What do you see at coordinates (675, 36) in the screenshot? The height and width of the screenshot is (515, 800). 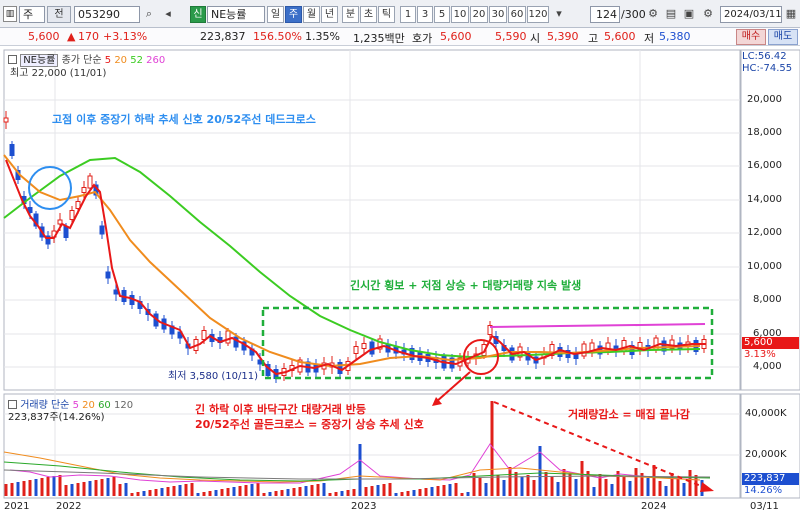 I see `low-price: 5,380` at bounding box center [675, 36].